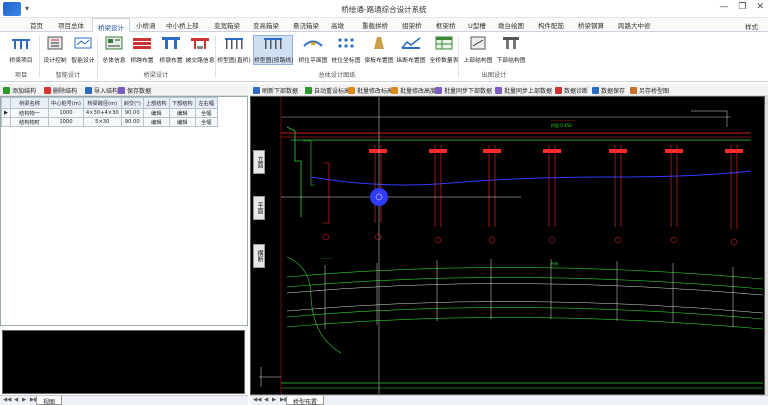 The image size is (768, 405). I want to click on crossing-road-button: 被交路信息, so click(200, 50).